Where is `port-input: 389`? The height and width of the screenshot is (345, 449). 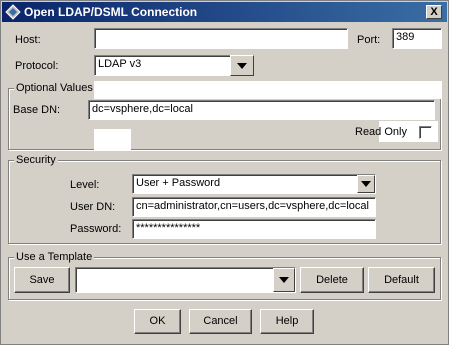
port-input: 389 is located at coordinates (417, 38).